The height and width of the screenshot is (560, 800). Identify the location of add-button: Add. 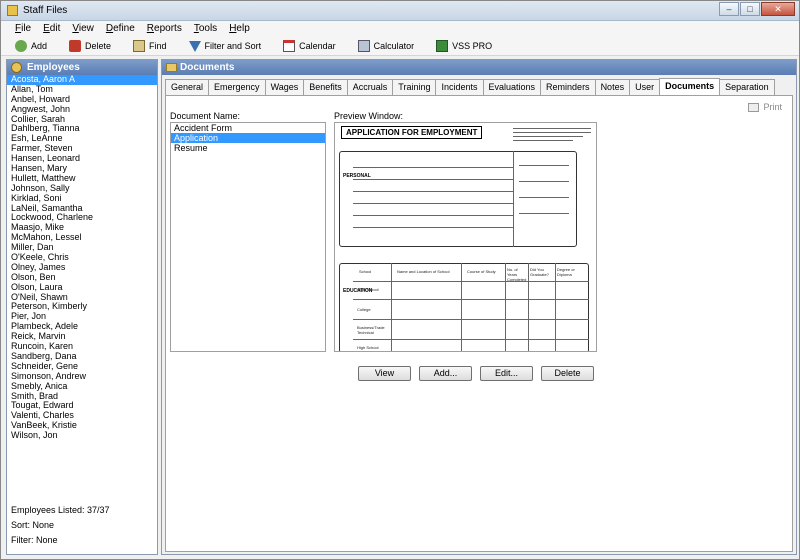
(31, 46).